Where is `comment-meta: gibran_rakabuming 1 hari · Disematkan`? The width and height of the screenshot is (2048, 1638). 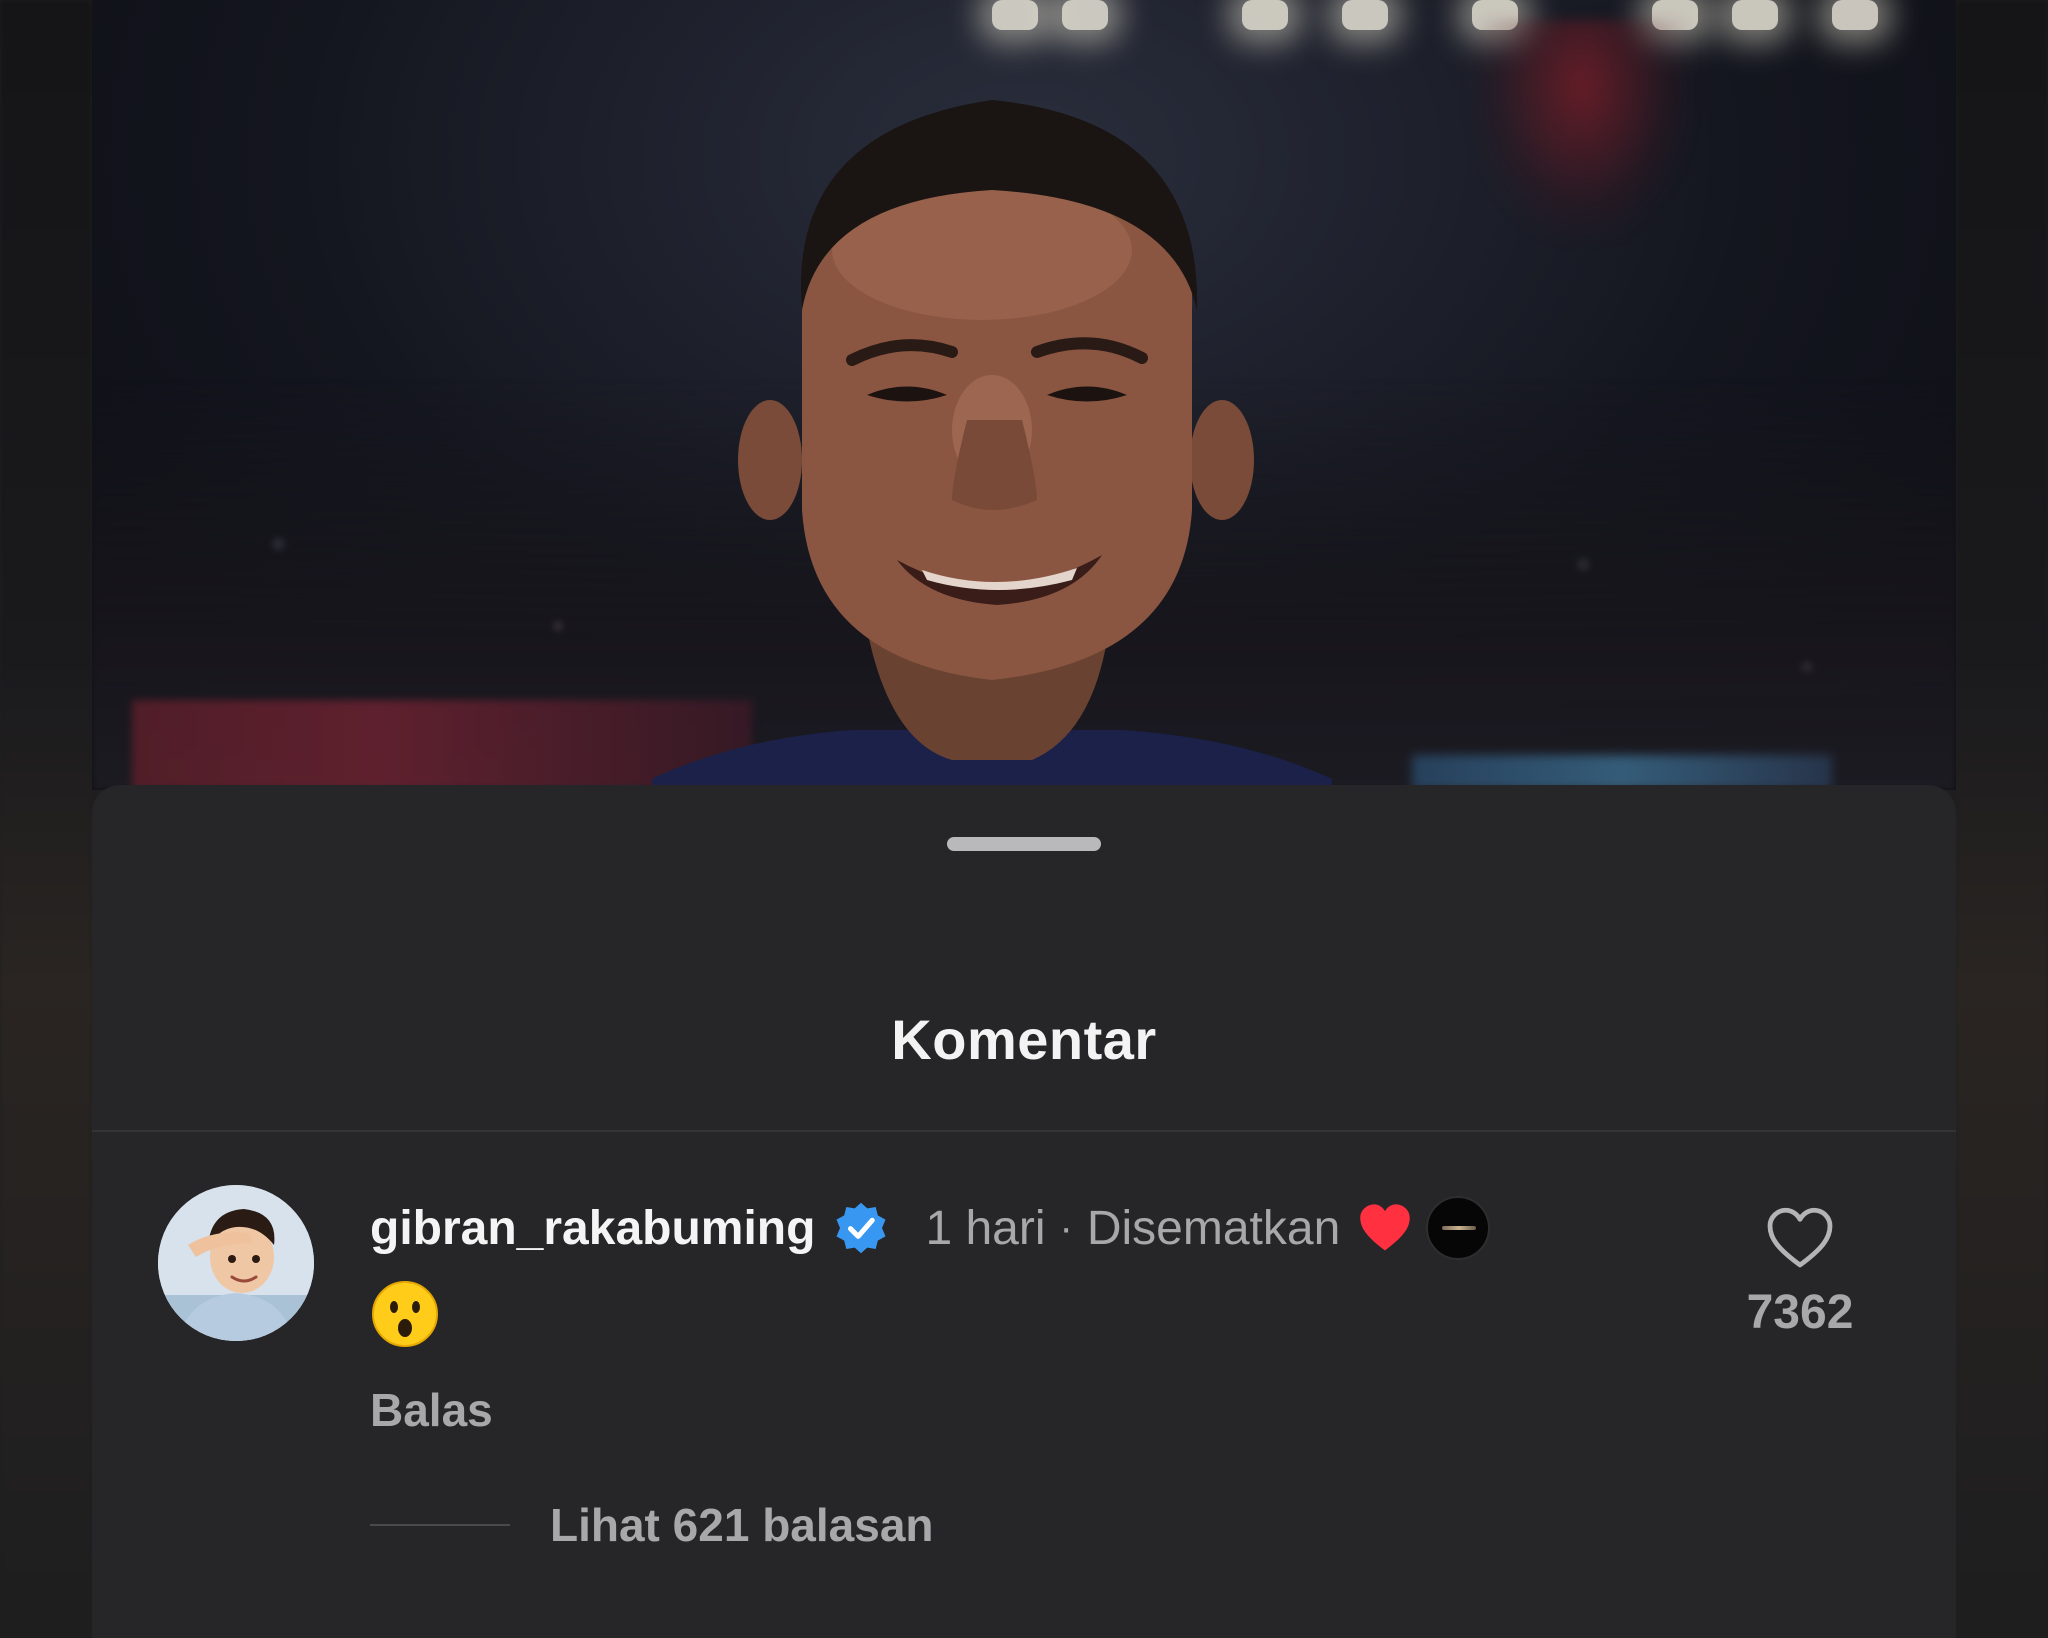
comment-meta: gibran_rakabuming 1 hari · Disematkan is located at coordinates (930, 1228).